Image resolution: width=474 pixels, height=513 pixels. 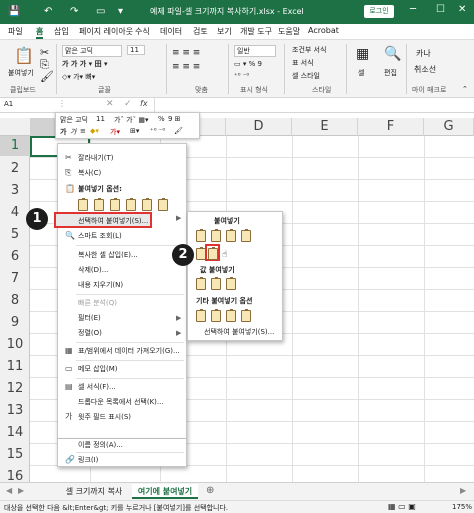 What do you see at coordinates (122, 236) in the screenshot?
I see `menu-item-smart-lookup: 🔍 스마트 조회(L)` at bounding box center [122, 236].